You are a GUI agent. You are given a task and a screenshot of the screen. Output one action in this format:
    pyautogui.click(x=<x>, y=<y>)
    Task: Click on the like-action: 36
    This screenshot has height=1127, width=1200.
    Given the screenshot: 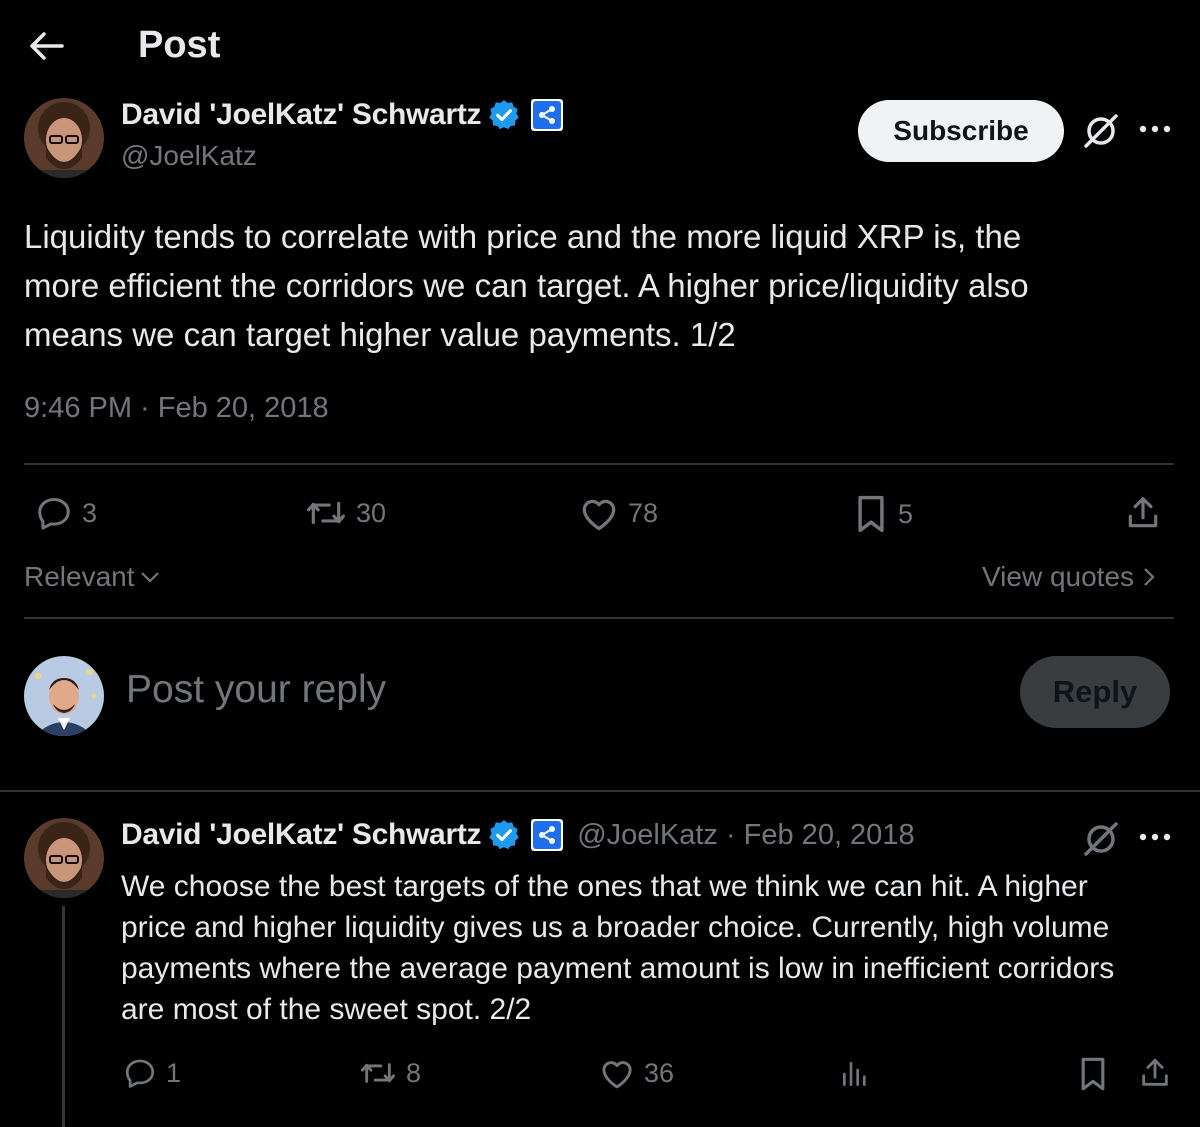 What is the action you would take?
    pyautogui.click(x=636, y=1073)
    